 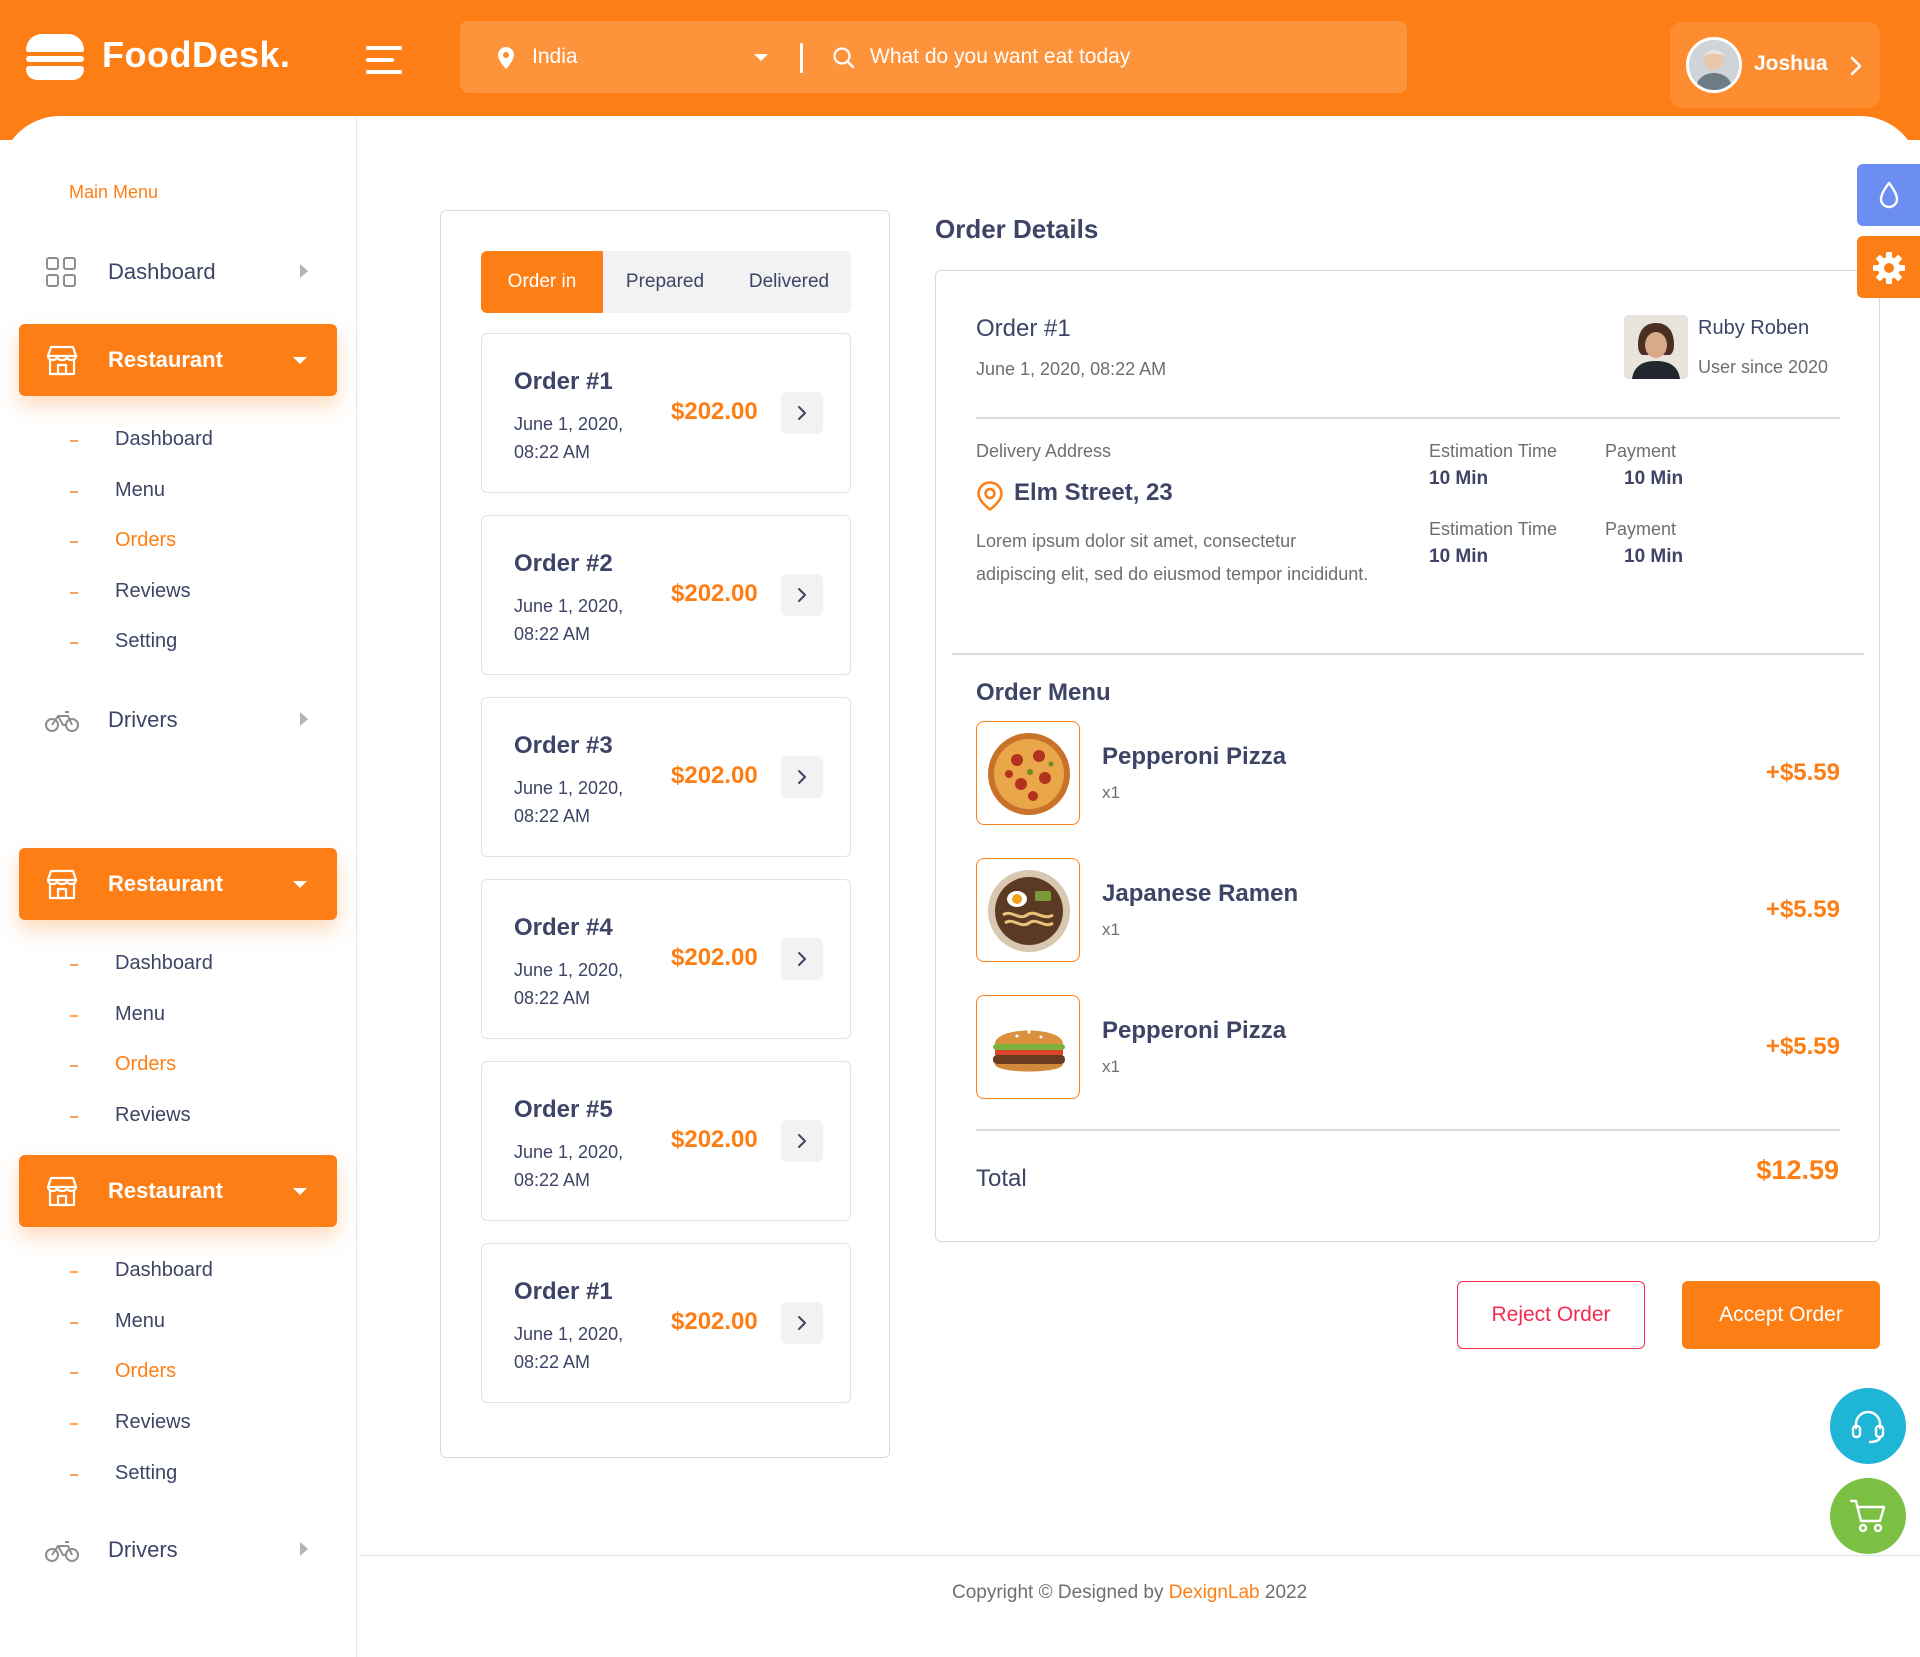 I want to click on sidebar-item-label: Drivers, so click(x=143, y=719).